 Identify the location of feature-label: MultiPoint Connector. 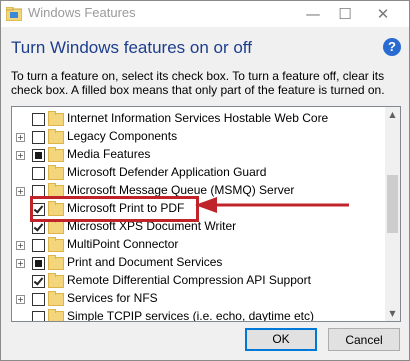
(123, 244).